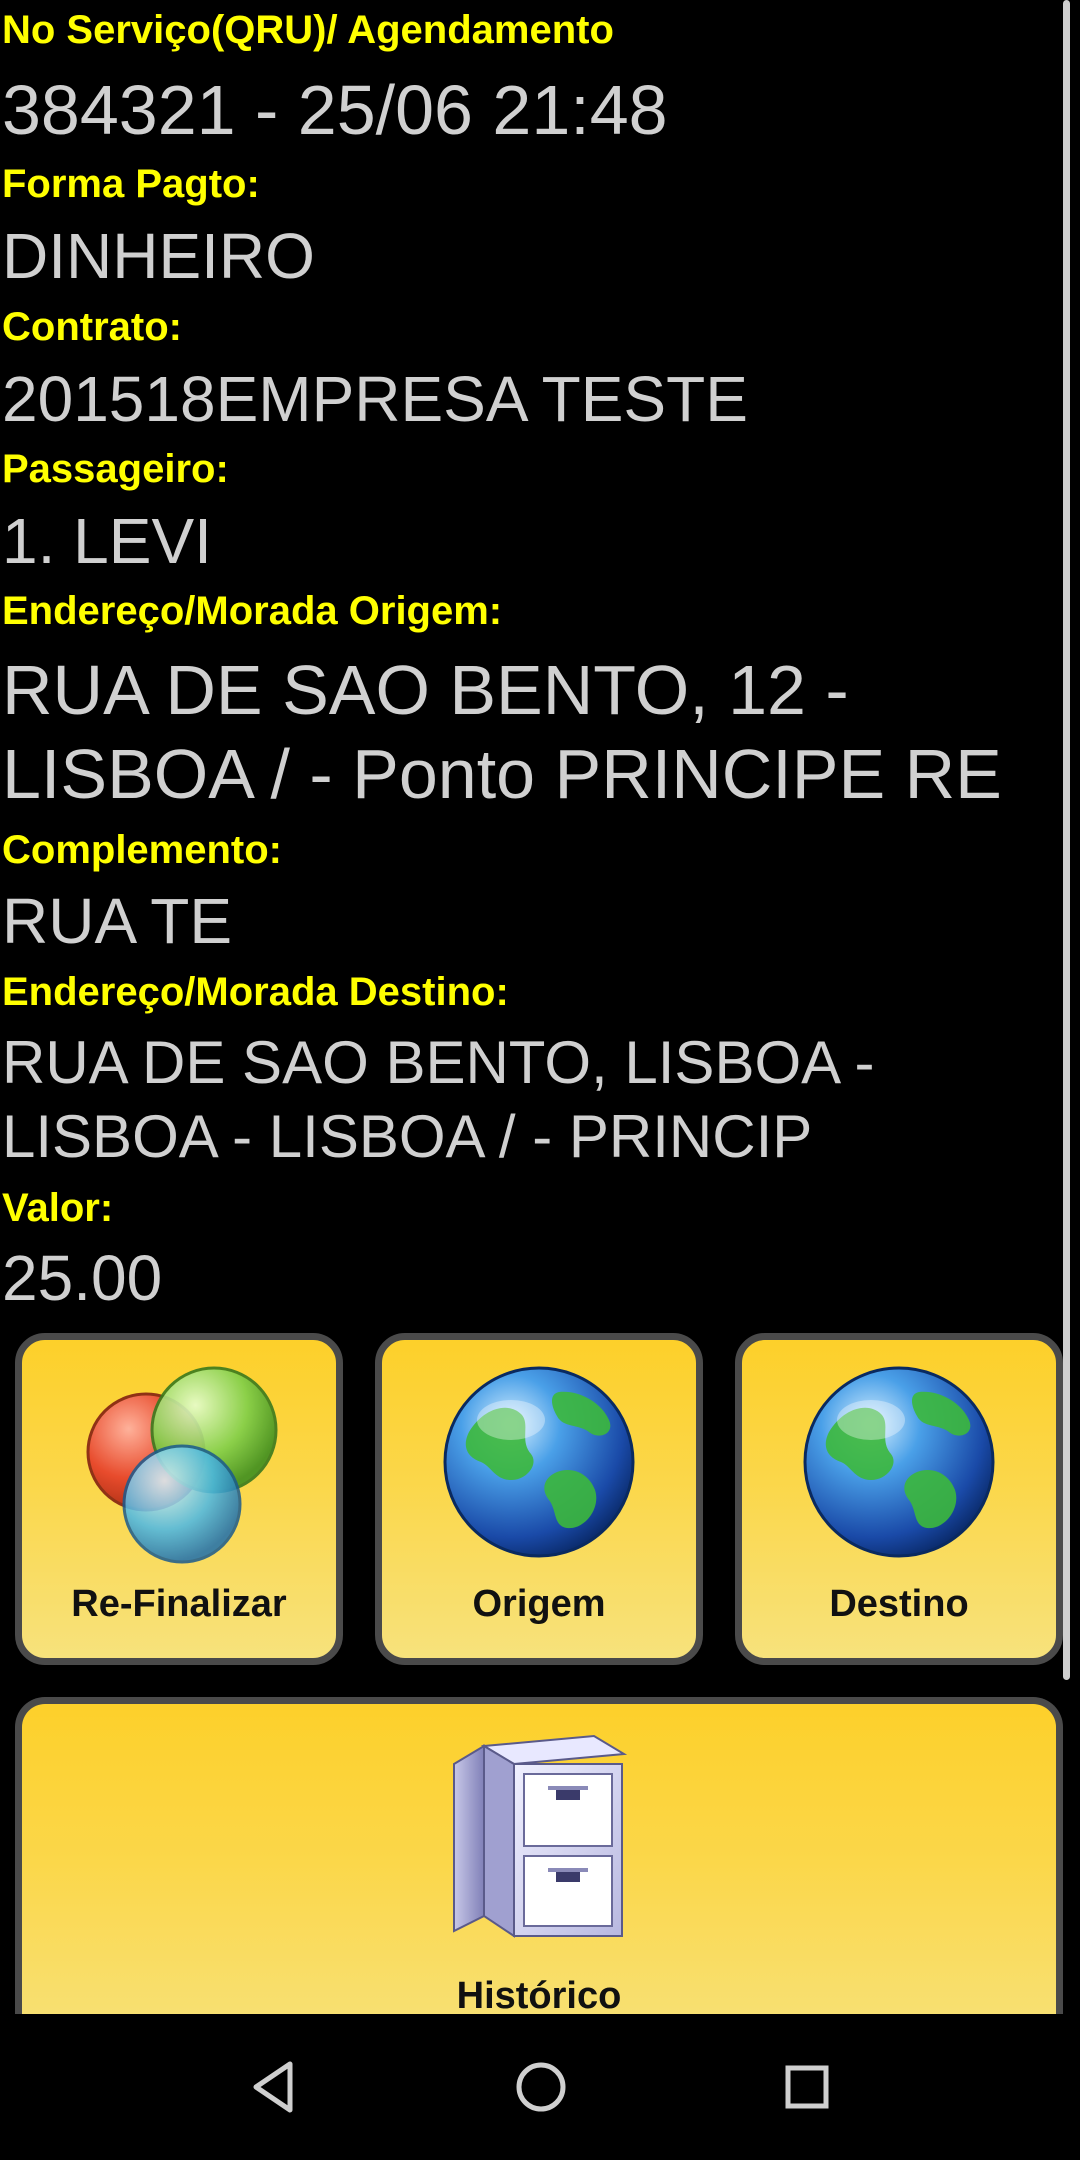 Image resolution: width=1080 pixels, height=2160 pixels. Describe the element at coordinates (540, 1836) in the screenshot. I see `file-cabinet-icon` at that location.